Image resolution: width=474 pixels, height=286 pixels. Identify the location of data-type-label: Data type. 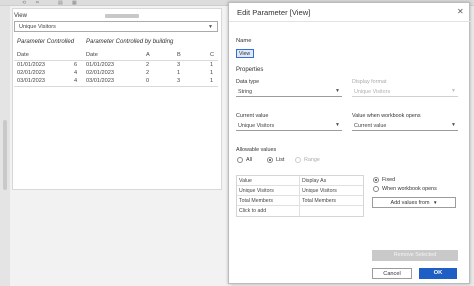
(248, 82).